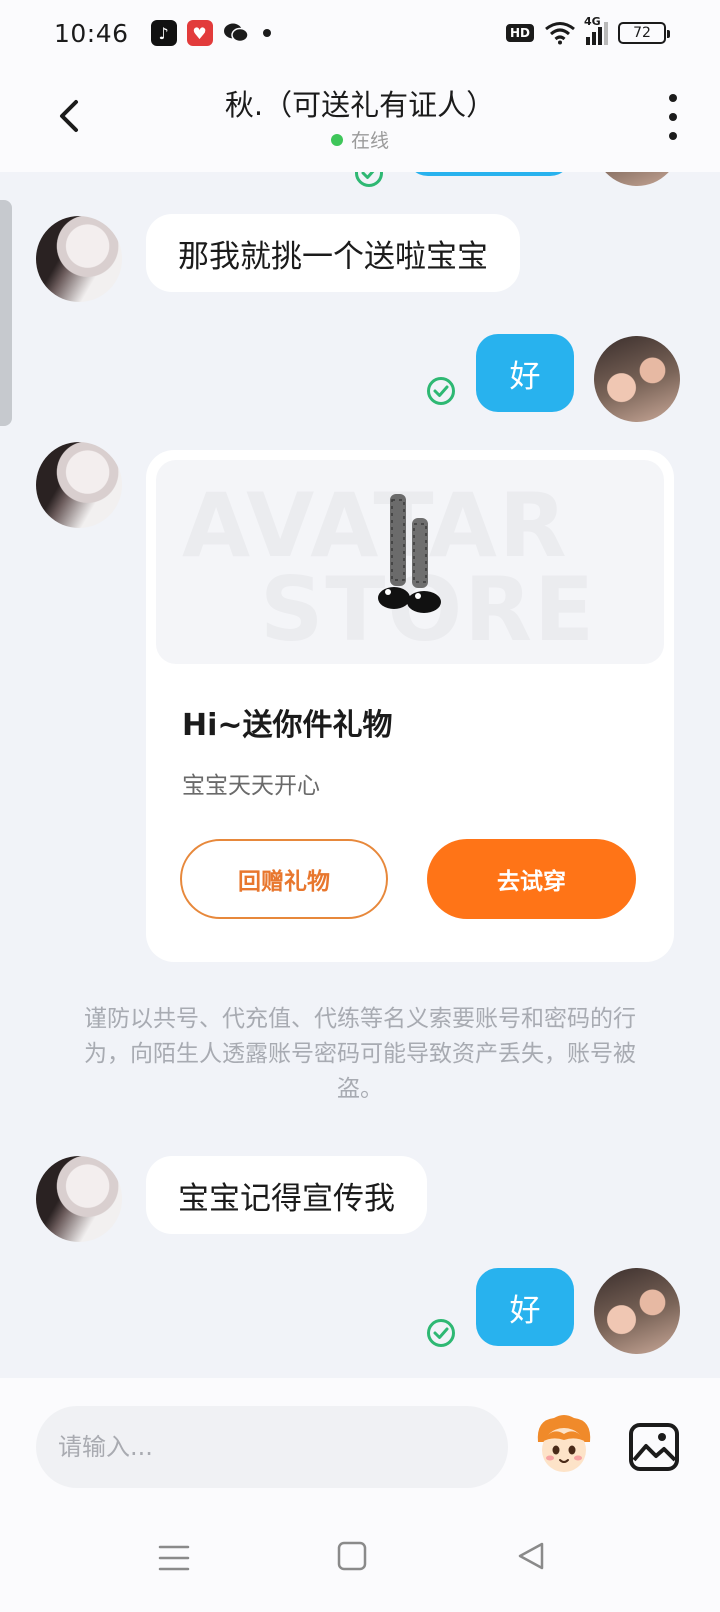 This screenshot has width=720, height=1612. I want to click on nav-menu-icon, so click(174, 1558).